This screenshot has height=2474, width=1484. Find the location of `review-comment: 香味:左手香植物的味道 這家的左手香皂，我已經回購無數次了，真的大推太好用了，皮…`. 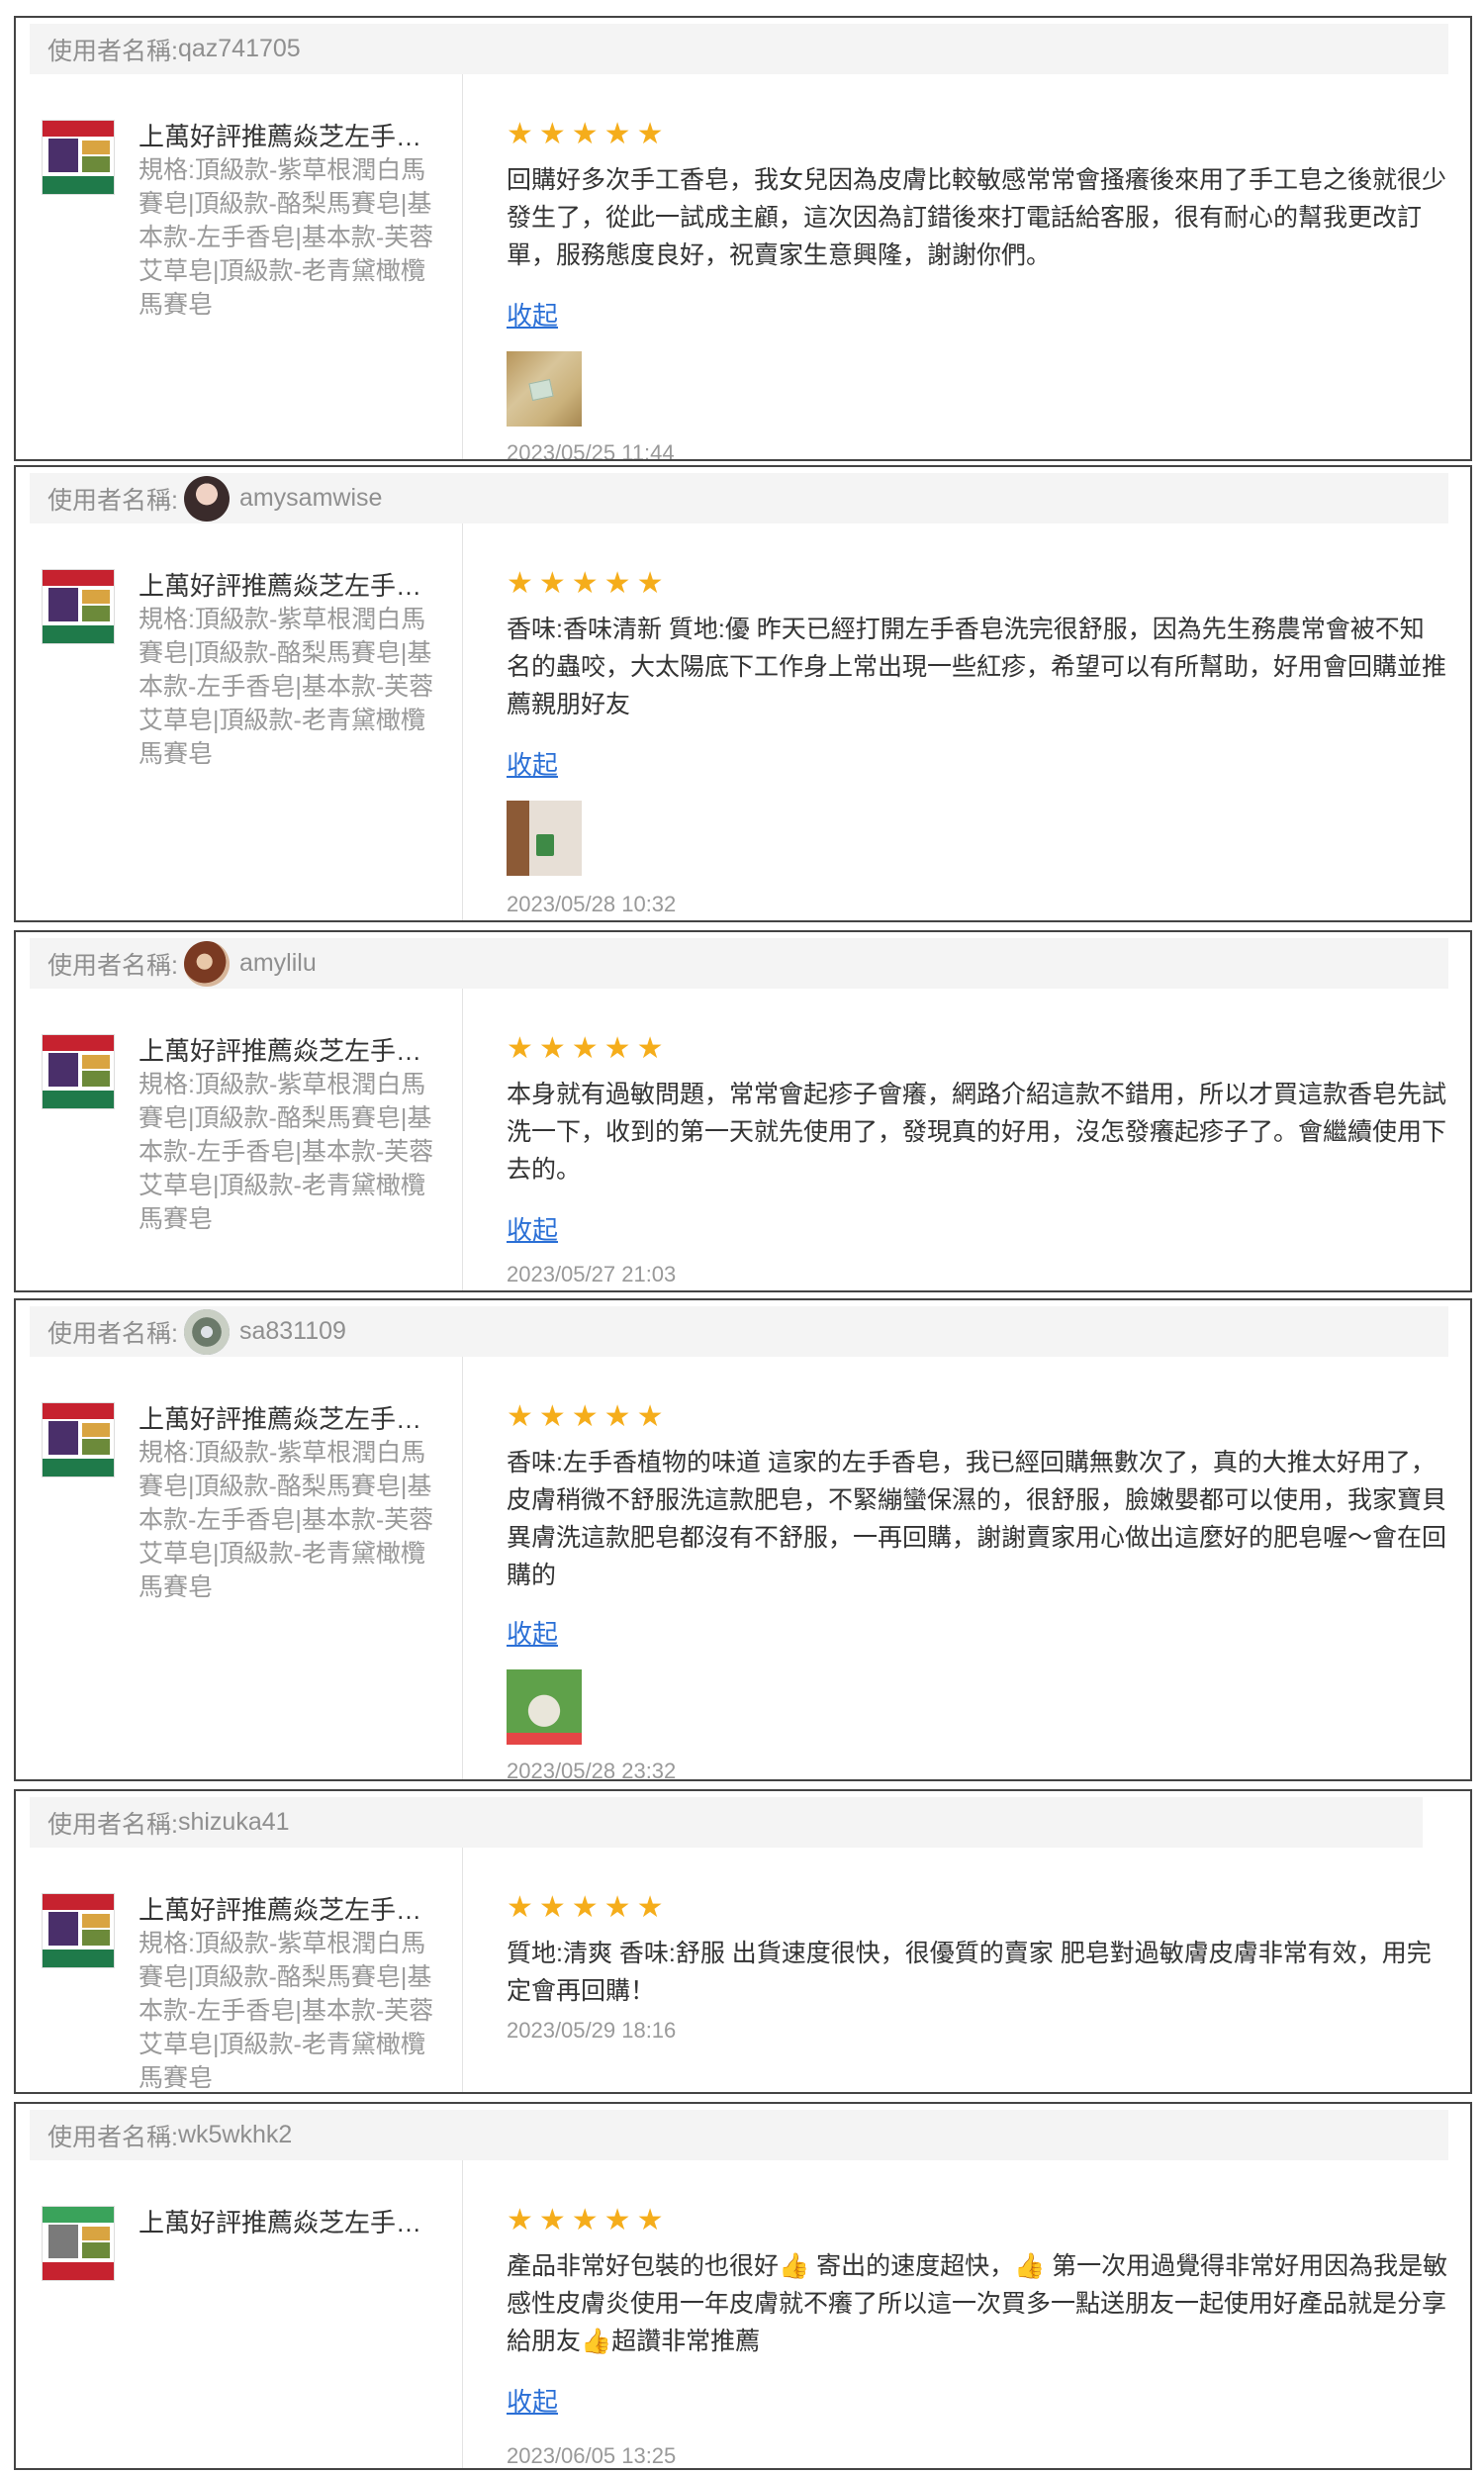

review-comment: 香味:左手香植物的味道 這家的左手香皂，我已經回購無數次了，真的大推太好用了，皮… is located at coordinates (977, 1519).